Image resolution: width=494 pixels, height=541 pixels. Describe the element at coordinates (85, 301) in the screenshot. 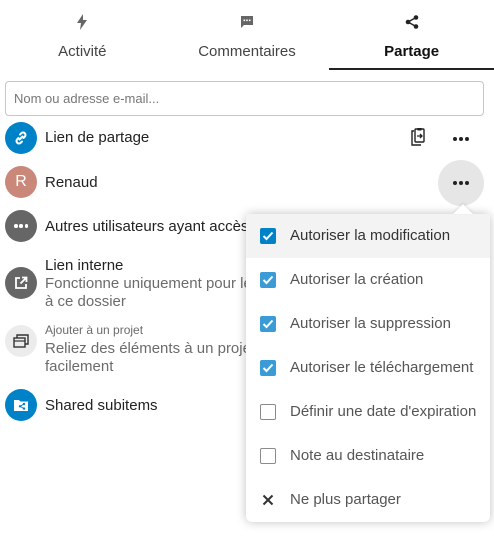

I see `internal-link-description-2: à ce dossier` at that location.